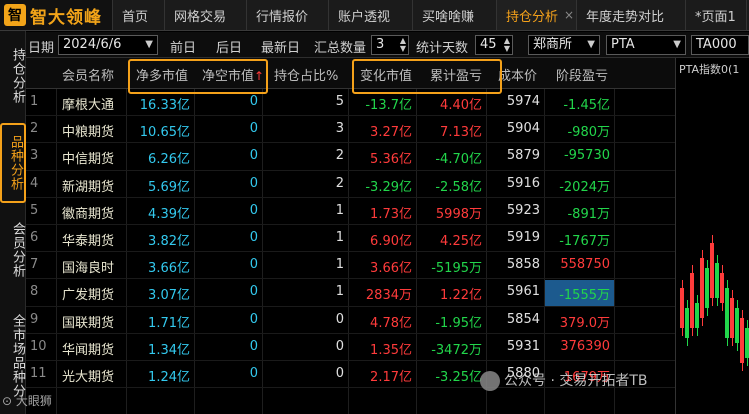 The width and height of the screenshot is (749, 414). Describe the element at coordinates (576, 381) in the screenshot. I see `watermark-text: 公众号 · 交易开拓者TB` at that location.